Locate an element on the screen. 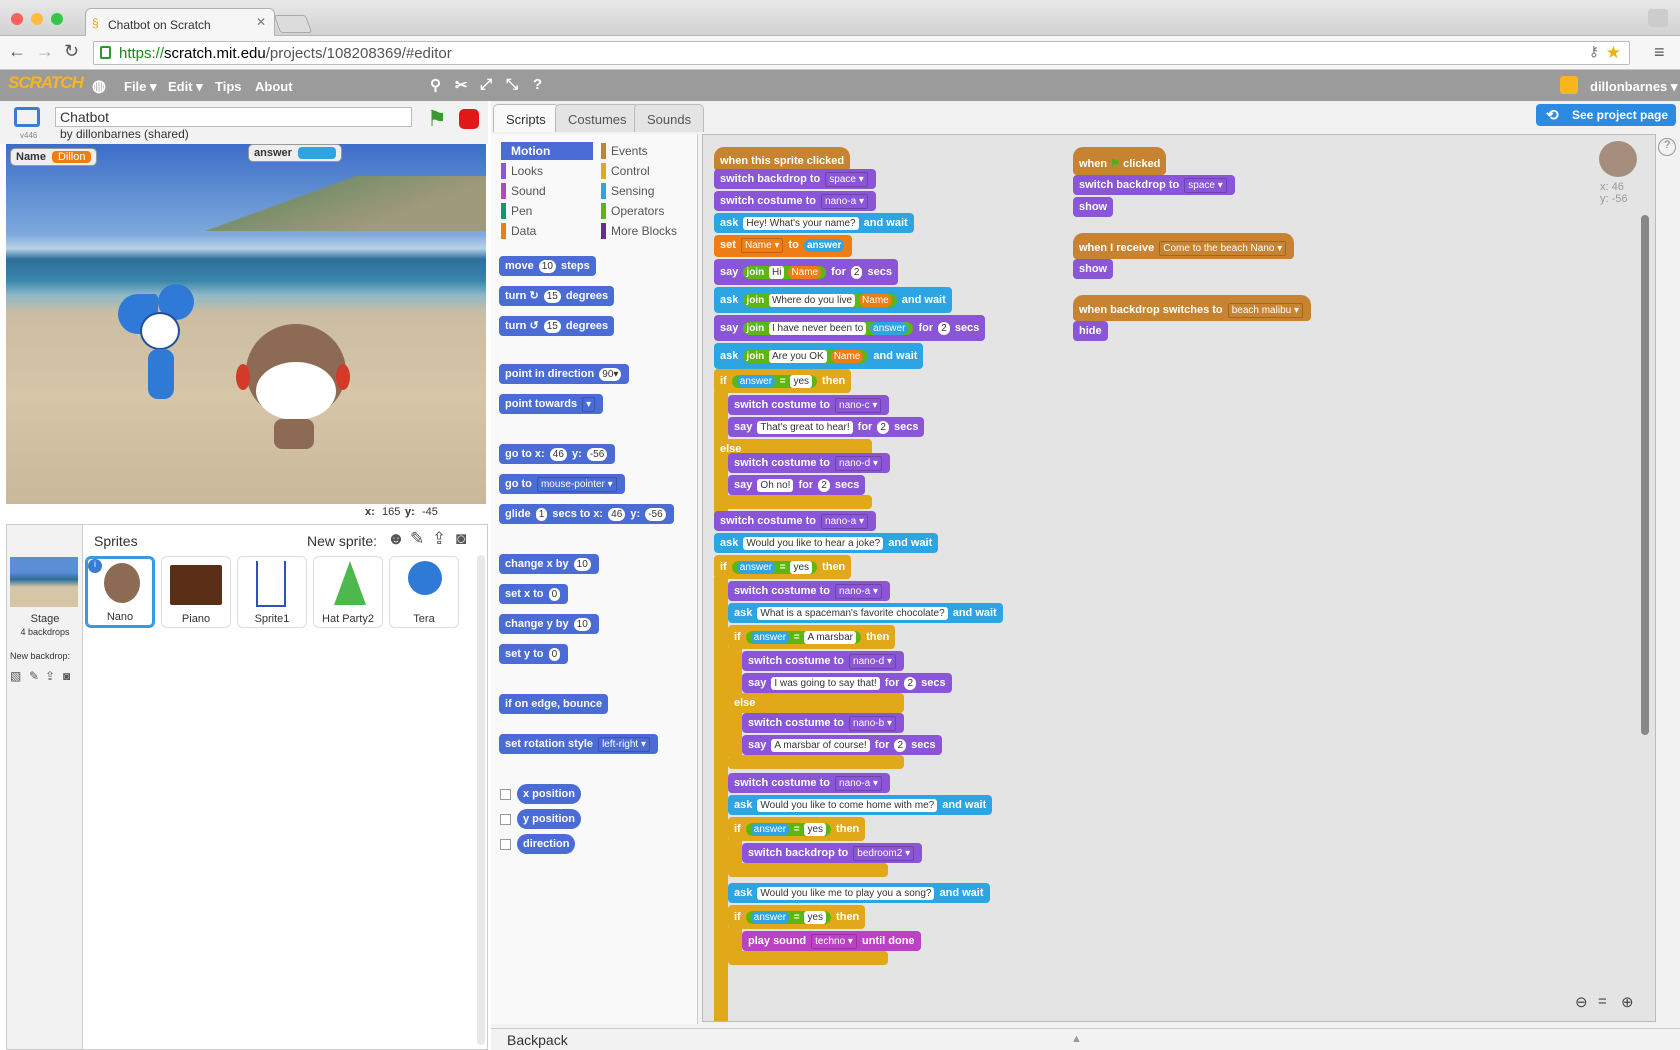  duplicate-icon: ⚲ is located at coordinates (435, 85).